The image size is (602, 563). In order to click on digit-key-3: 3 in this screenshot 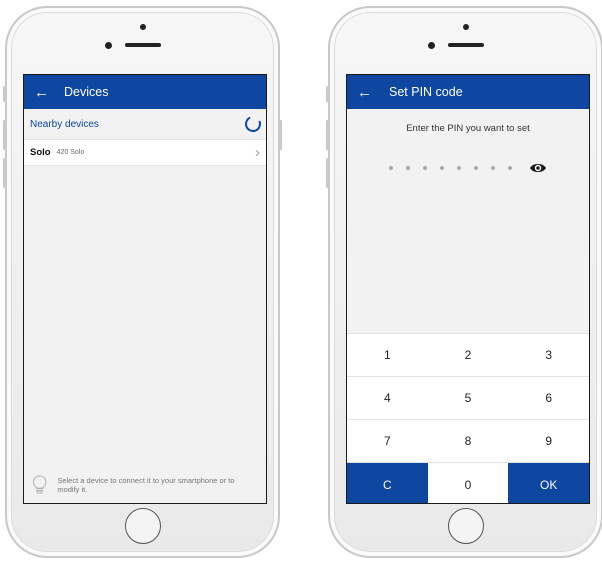, I will do `click(548, 355)`.